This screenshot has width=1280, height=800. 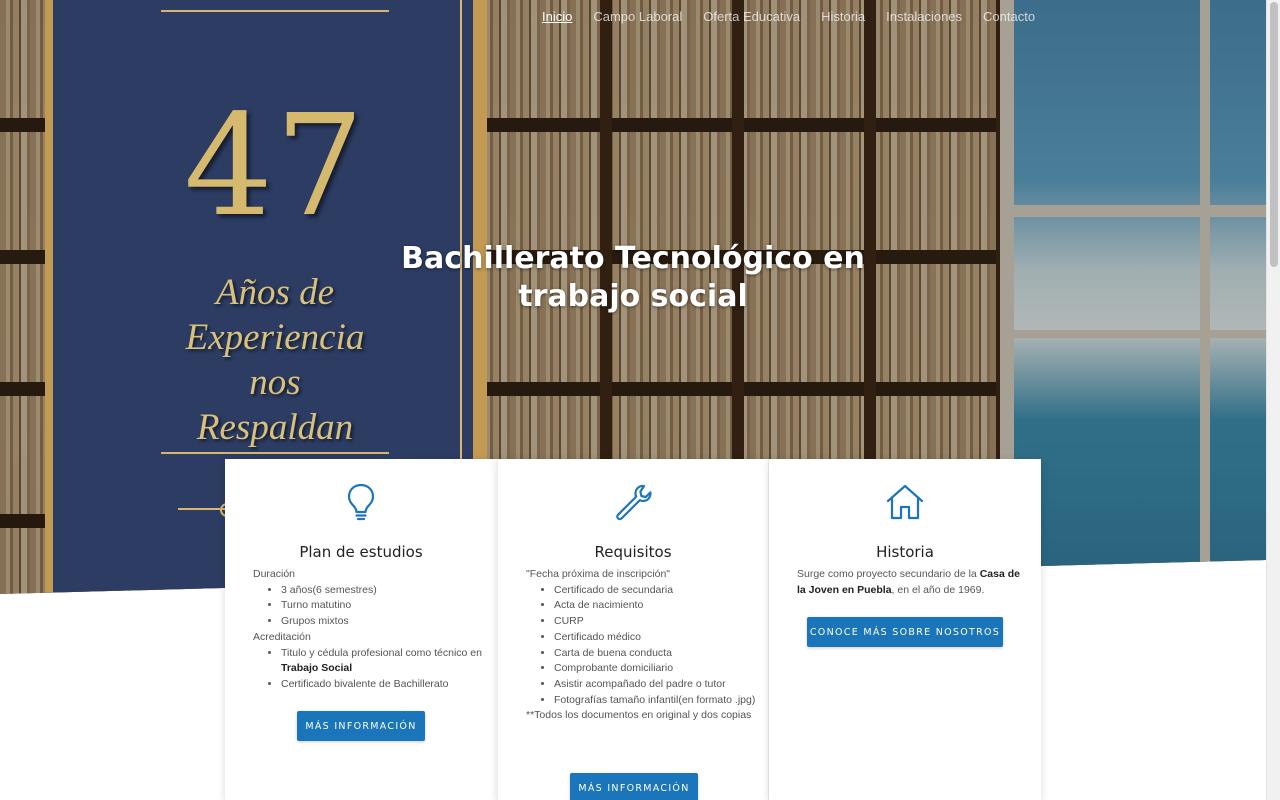 I want to click on card-title: Requisitos, so click(x=633, y=552).